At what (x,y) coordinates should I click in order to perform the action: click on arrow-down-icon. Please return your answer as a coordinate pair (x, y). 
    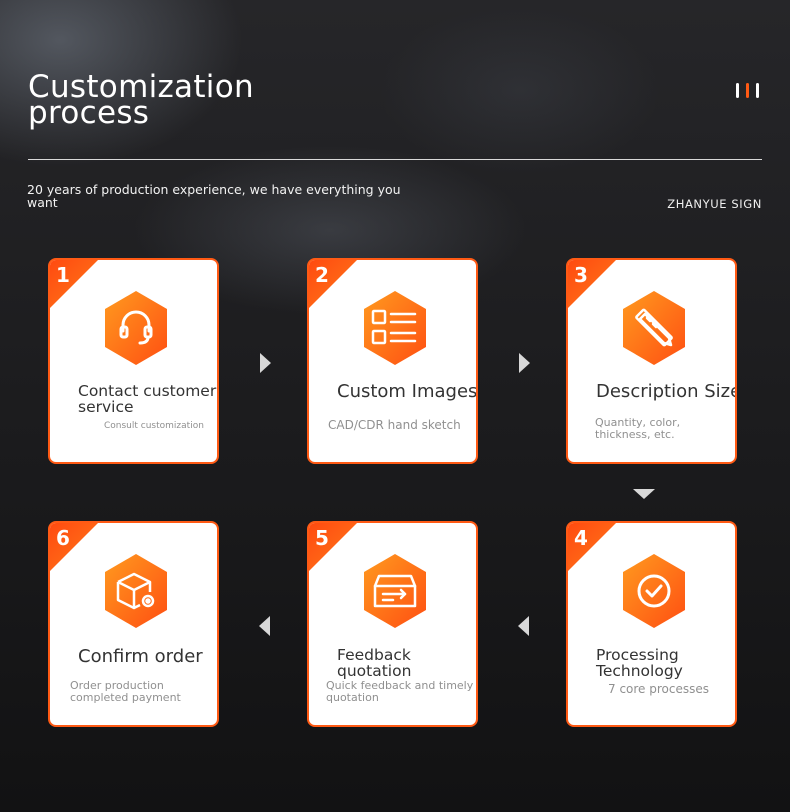
    Looking at the image, I should click on (644, 494).